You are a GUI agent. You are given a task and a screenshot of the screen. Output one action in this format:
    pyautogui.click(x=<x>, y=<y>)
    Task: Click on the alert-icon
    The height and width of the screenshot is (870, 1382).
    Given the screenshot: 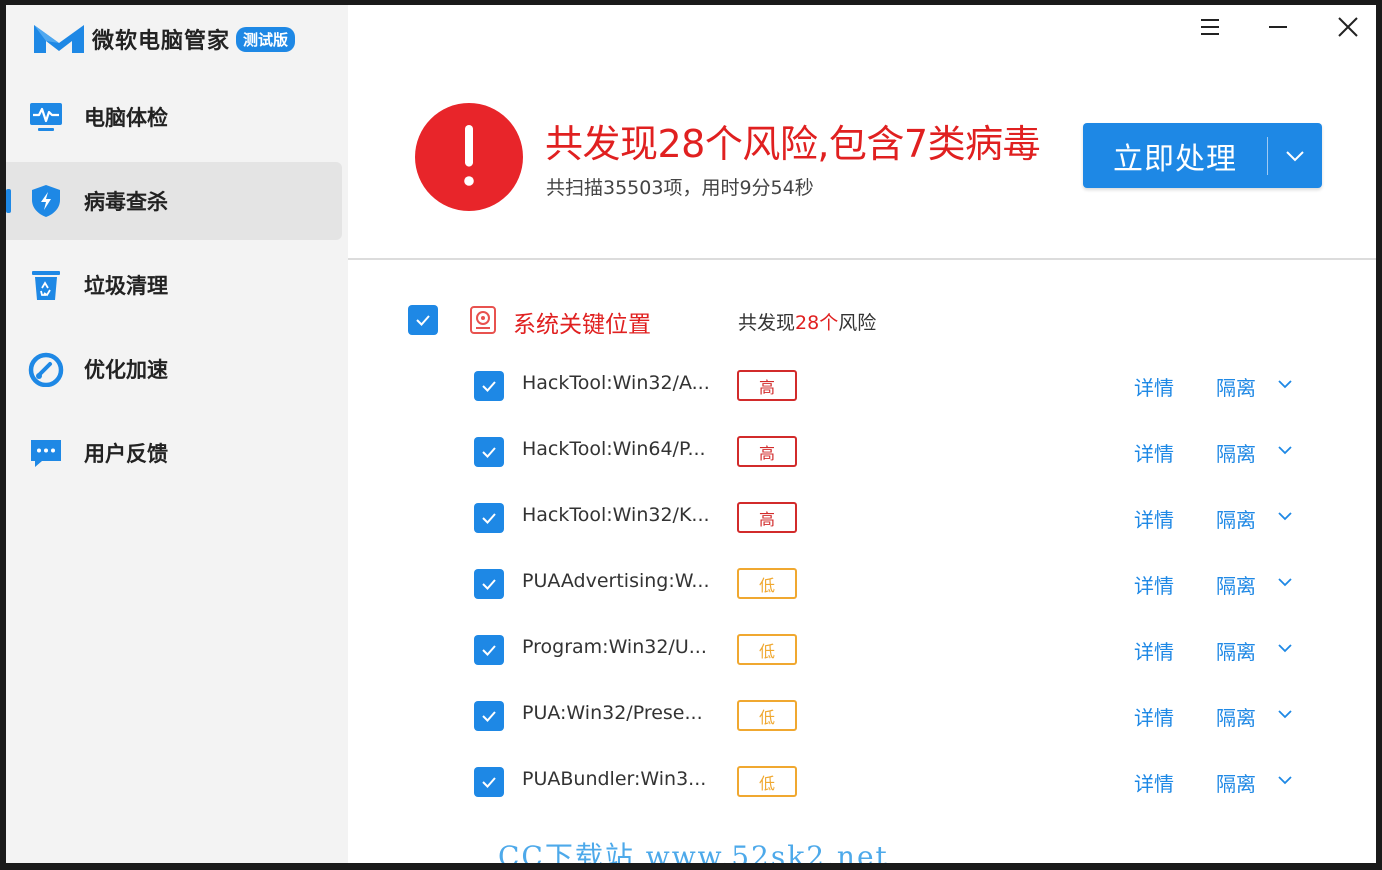 What is the action you would take?
    pyautogui.click(x=469, y=157)
    